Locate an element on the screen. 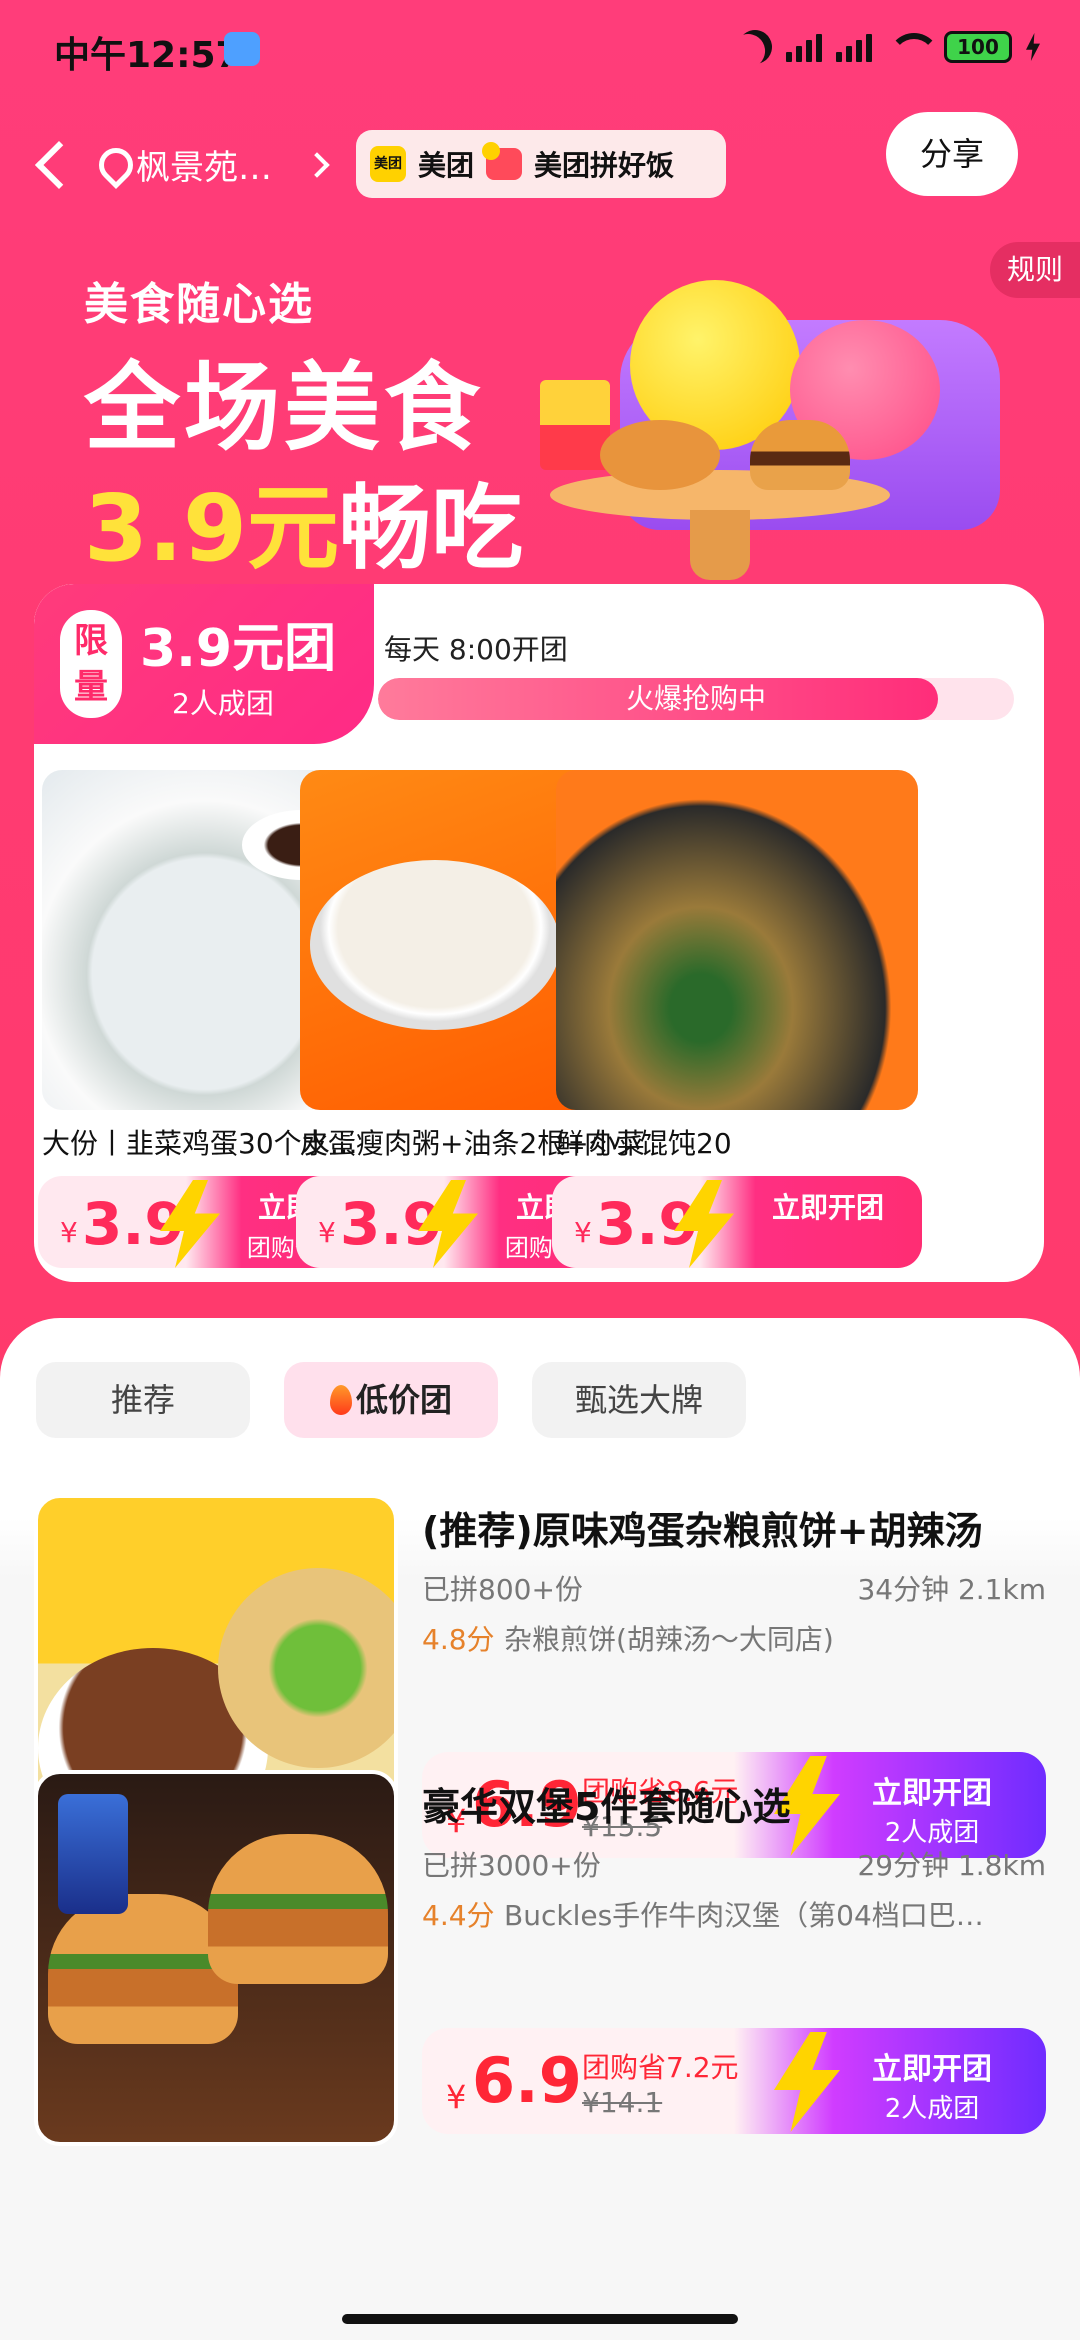 The height and width of the screenshot is (2340, 1080). dnd-moon-icon is located at coordinates (755, 47).